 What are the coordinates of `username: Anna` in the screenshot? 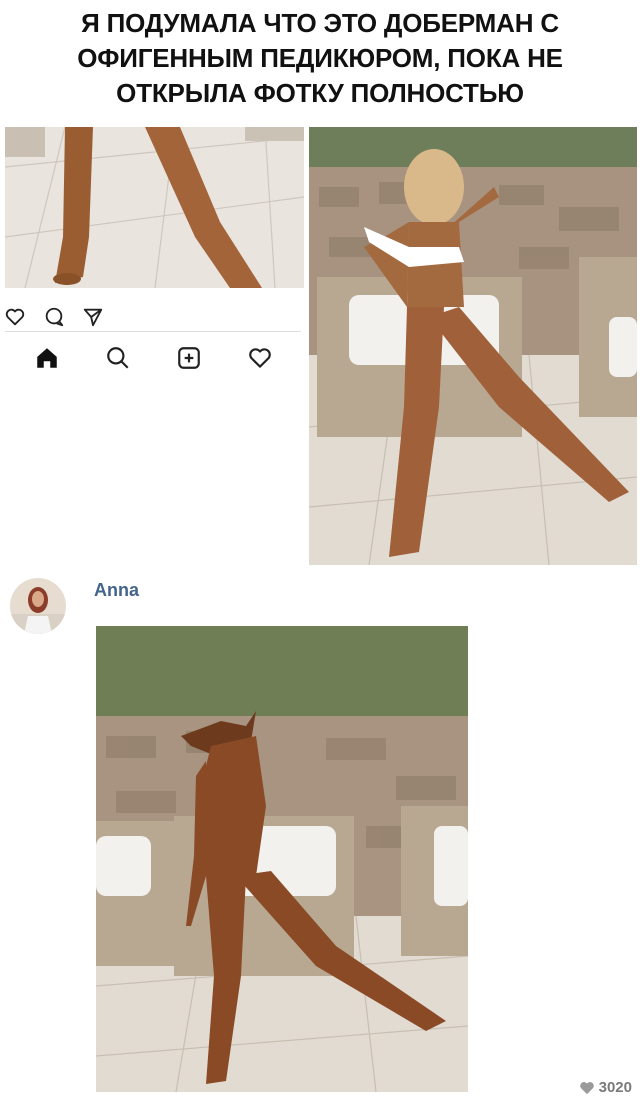 It's located at (116, 590).